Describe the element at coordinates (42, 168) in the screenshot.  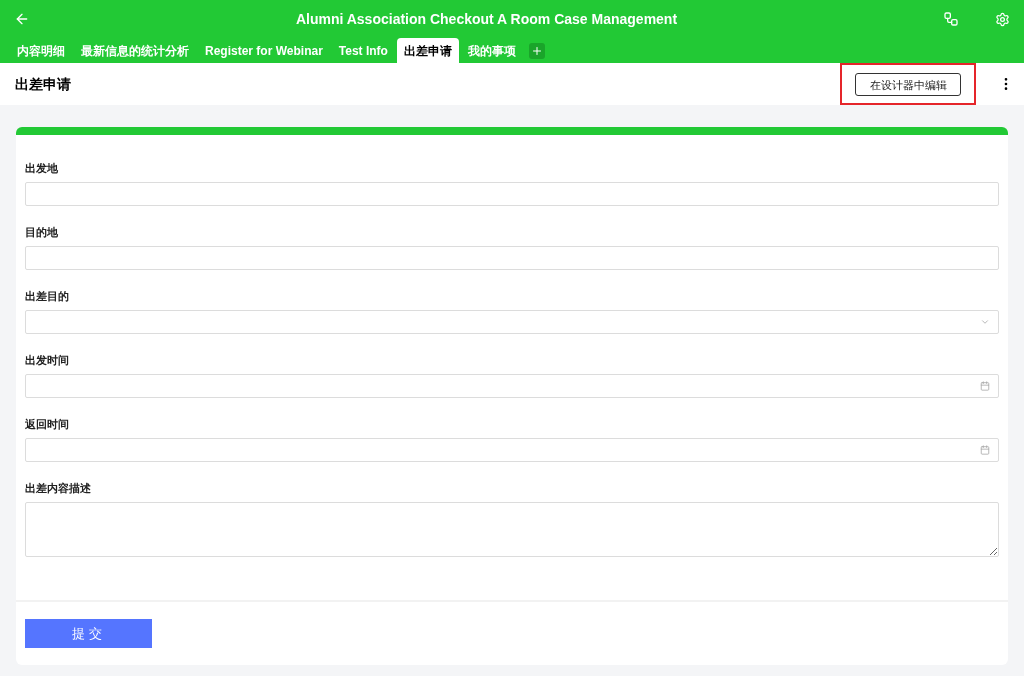
I see `field-label: 出发地` at that location.